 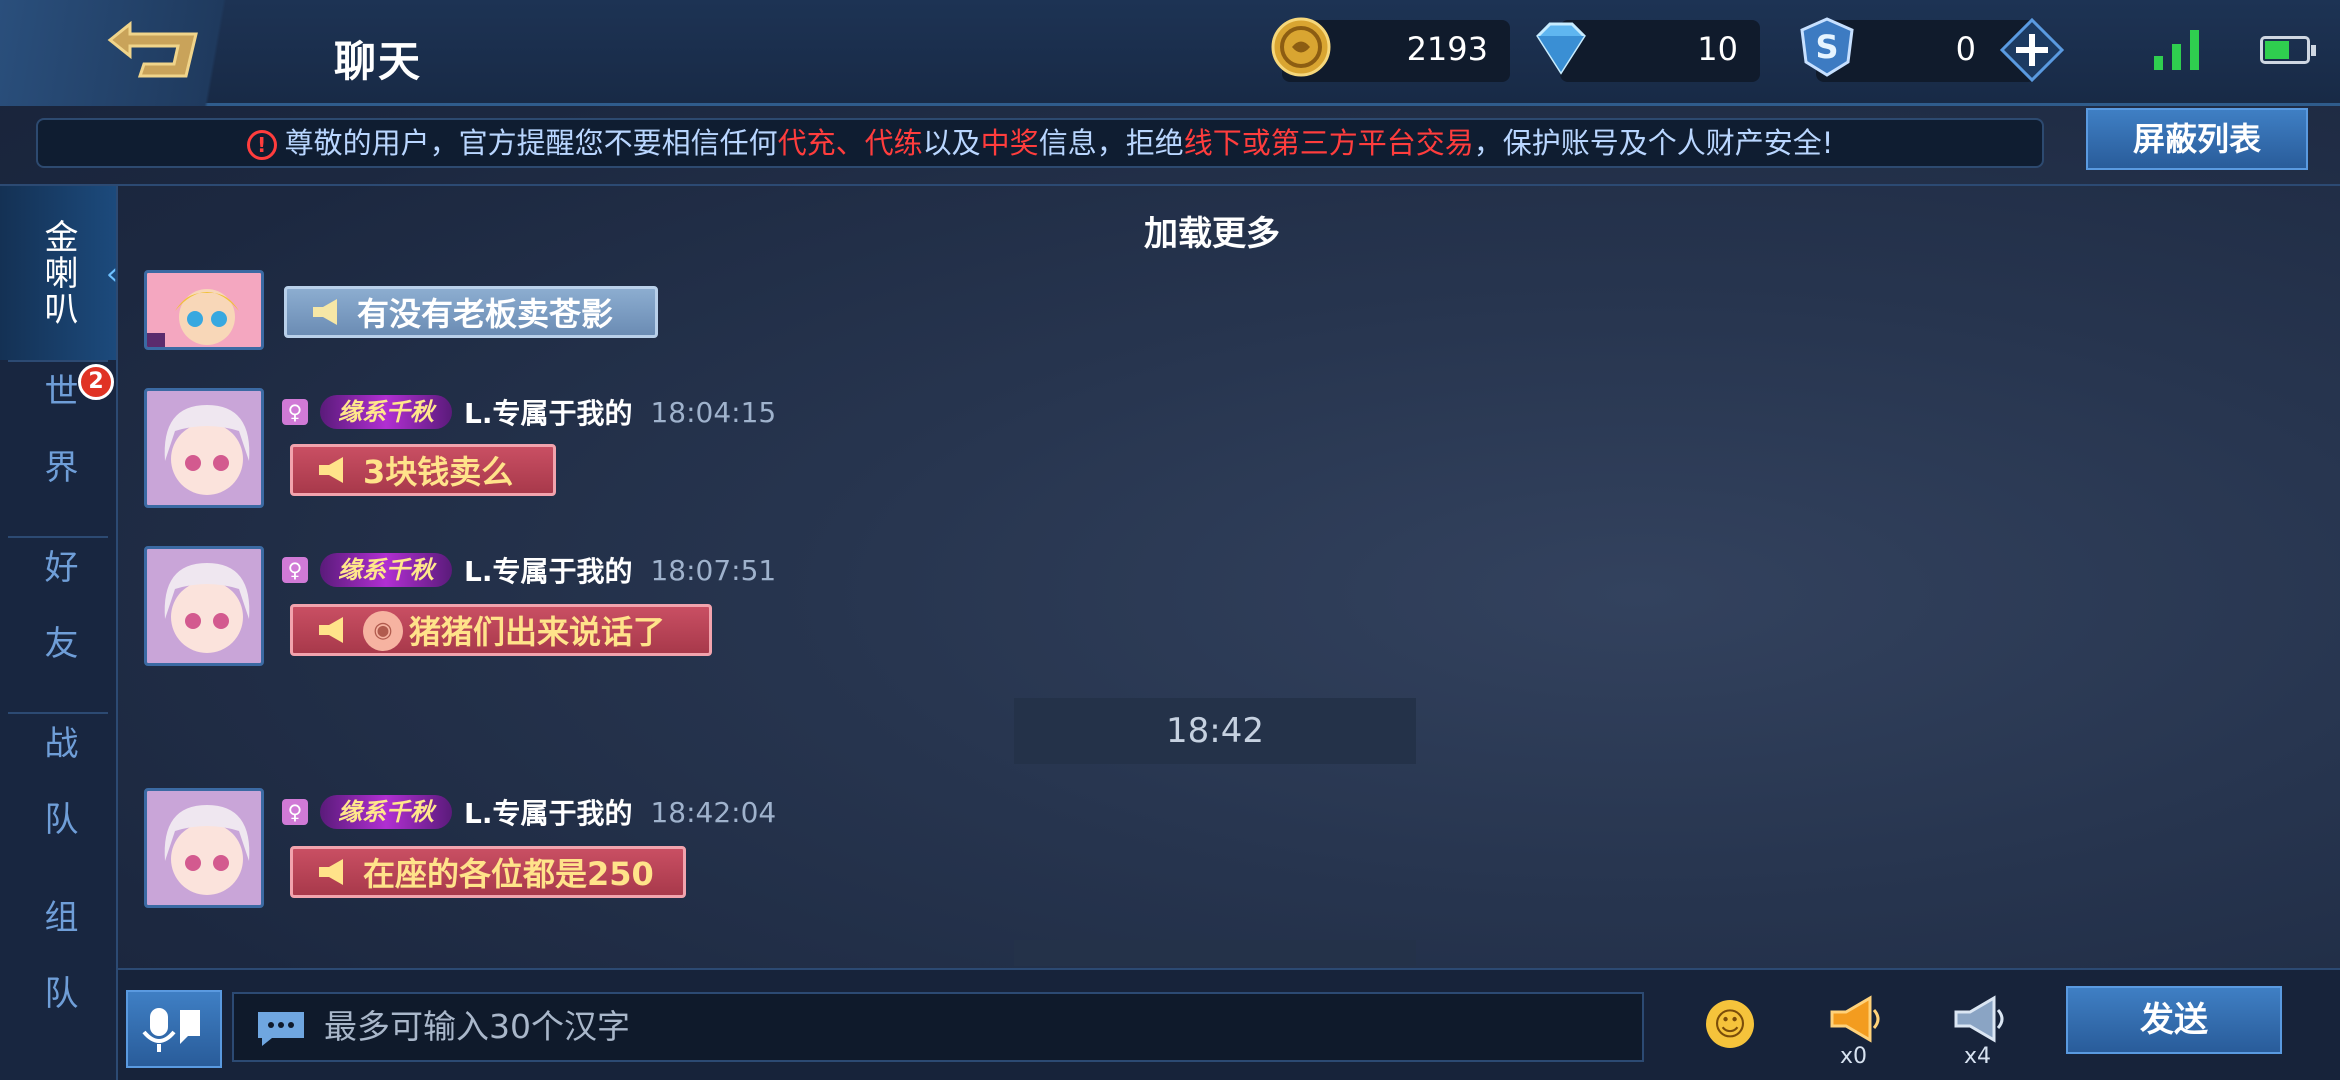 I want to click on battery-icon, so click(x=2288, y=50).